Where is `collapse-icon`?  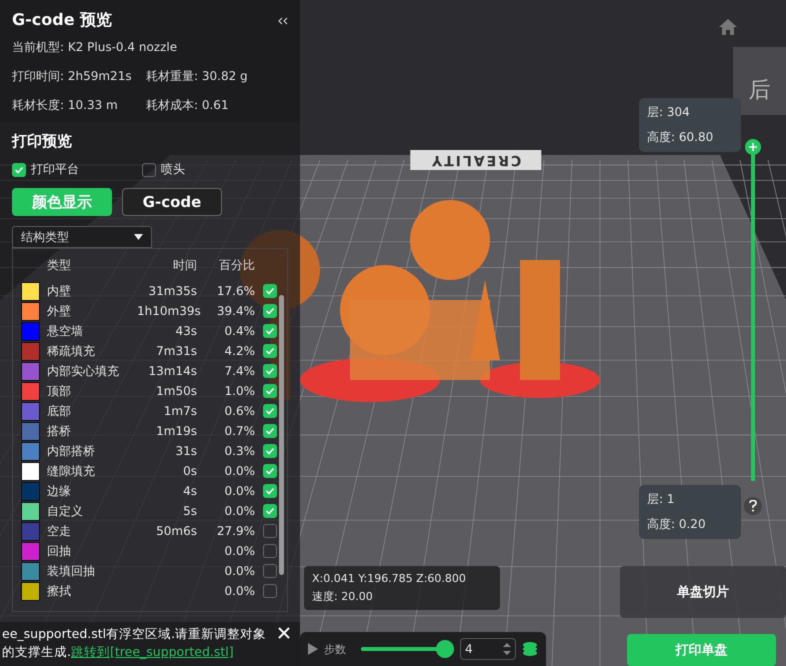 collapse-icon is located at coordinates (283, 20).